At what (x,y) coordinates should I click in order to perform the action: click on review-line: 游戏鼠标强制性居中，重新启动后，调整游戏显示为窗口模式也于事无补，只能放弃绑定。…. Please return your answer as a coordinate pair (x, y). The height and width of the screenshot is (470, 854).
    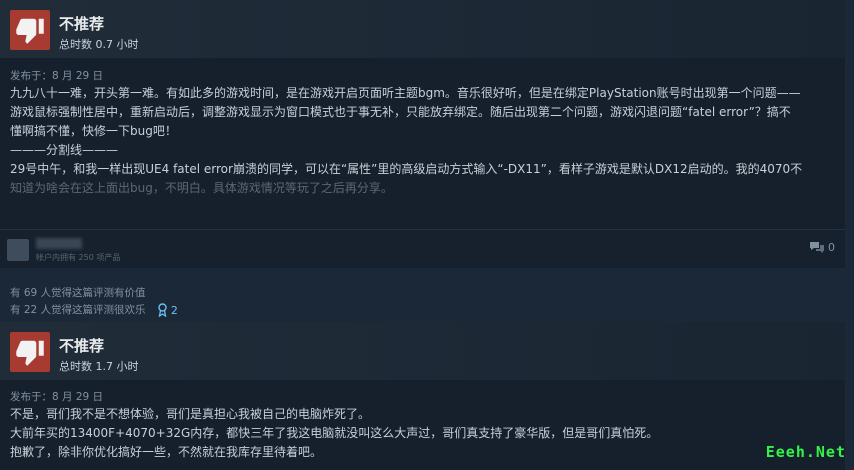
    Looking at the image, I should click on (400, 112).